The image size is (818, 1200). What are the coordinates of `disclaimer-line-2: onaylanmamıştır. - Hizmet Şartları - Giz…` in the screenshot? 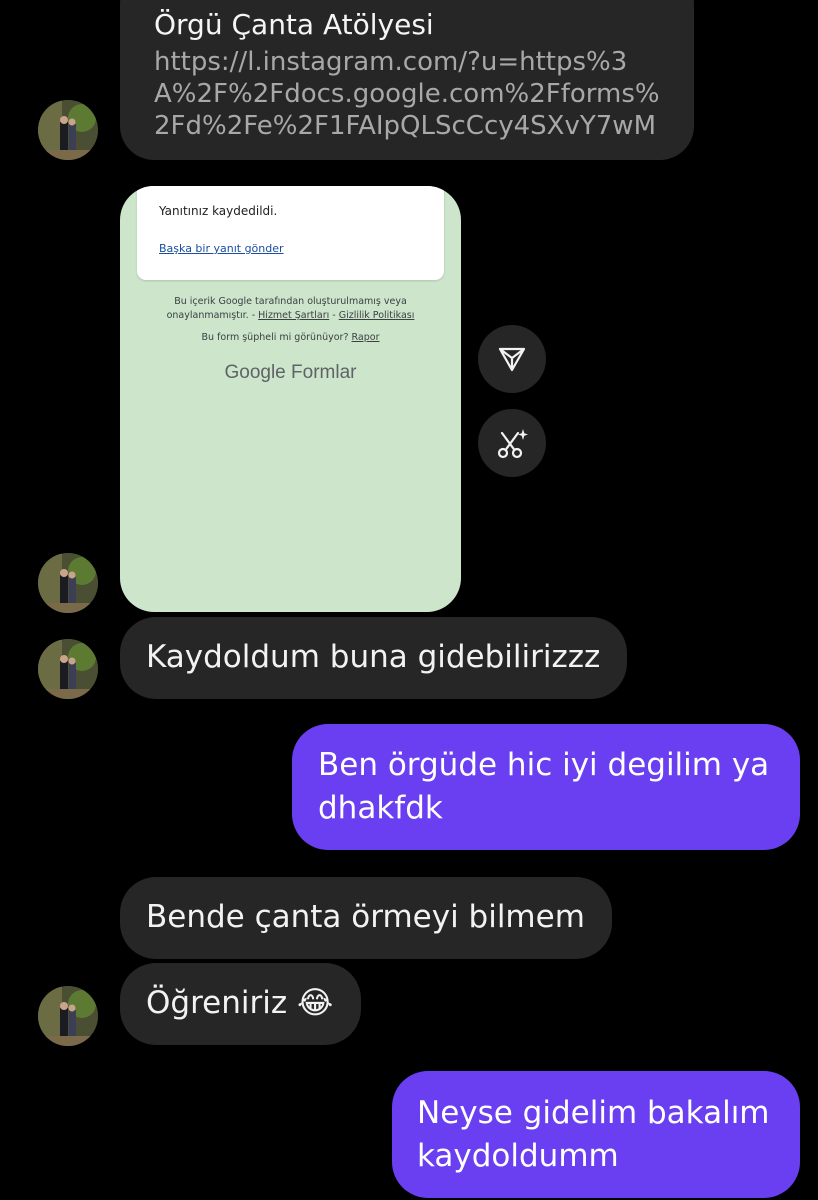 It's located at (290, 316).